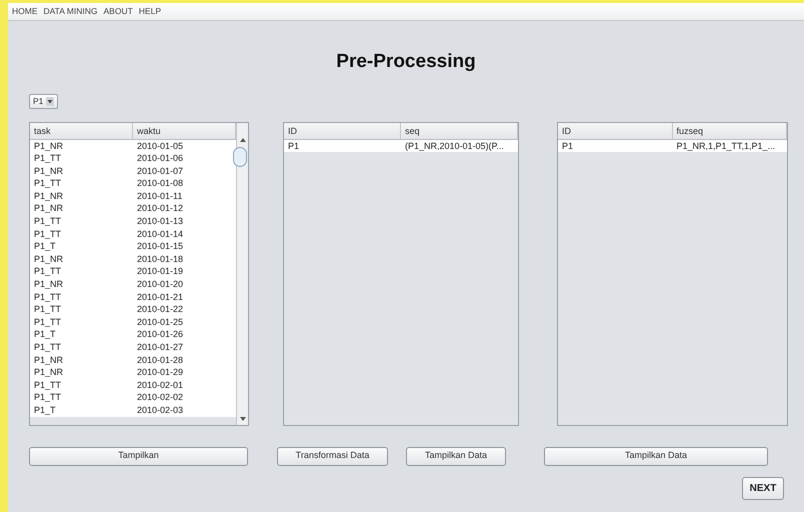 The width and height of the screenshot is (804, 512). I want to click on dropdown-caret-icon, so click(50, 101).